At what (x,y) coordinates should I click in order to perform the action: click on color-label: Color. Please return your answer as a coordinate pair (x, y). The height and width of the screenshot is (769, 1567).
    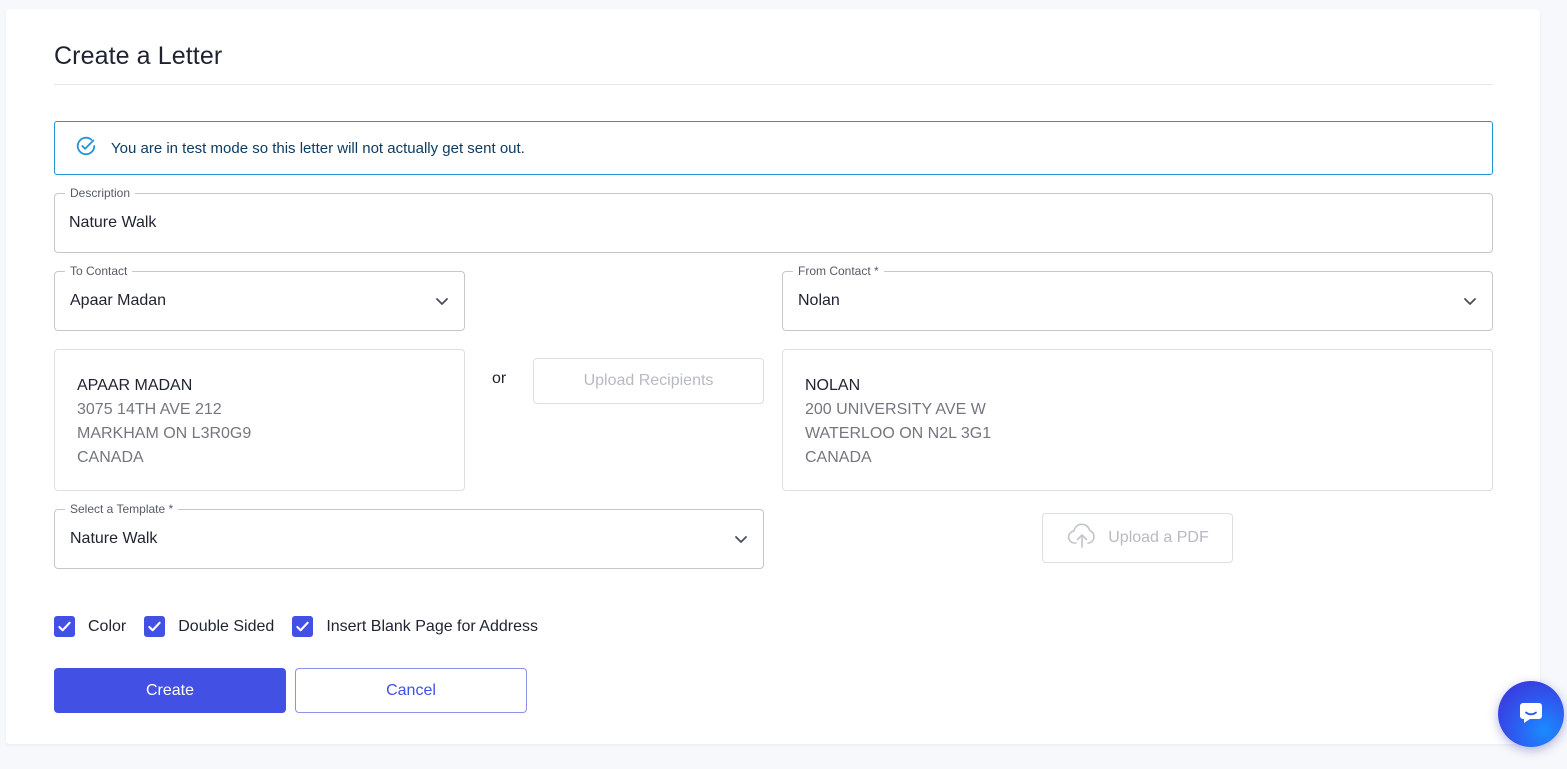
    Looking at the image, I should click on (107, 626).